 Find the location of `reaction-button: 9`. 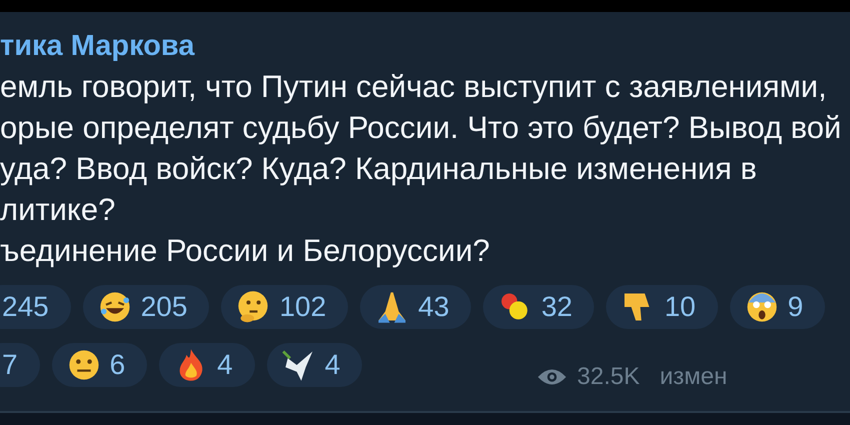

reaction-button: 9 is located at coordinates (778, 307).